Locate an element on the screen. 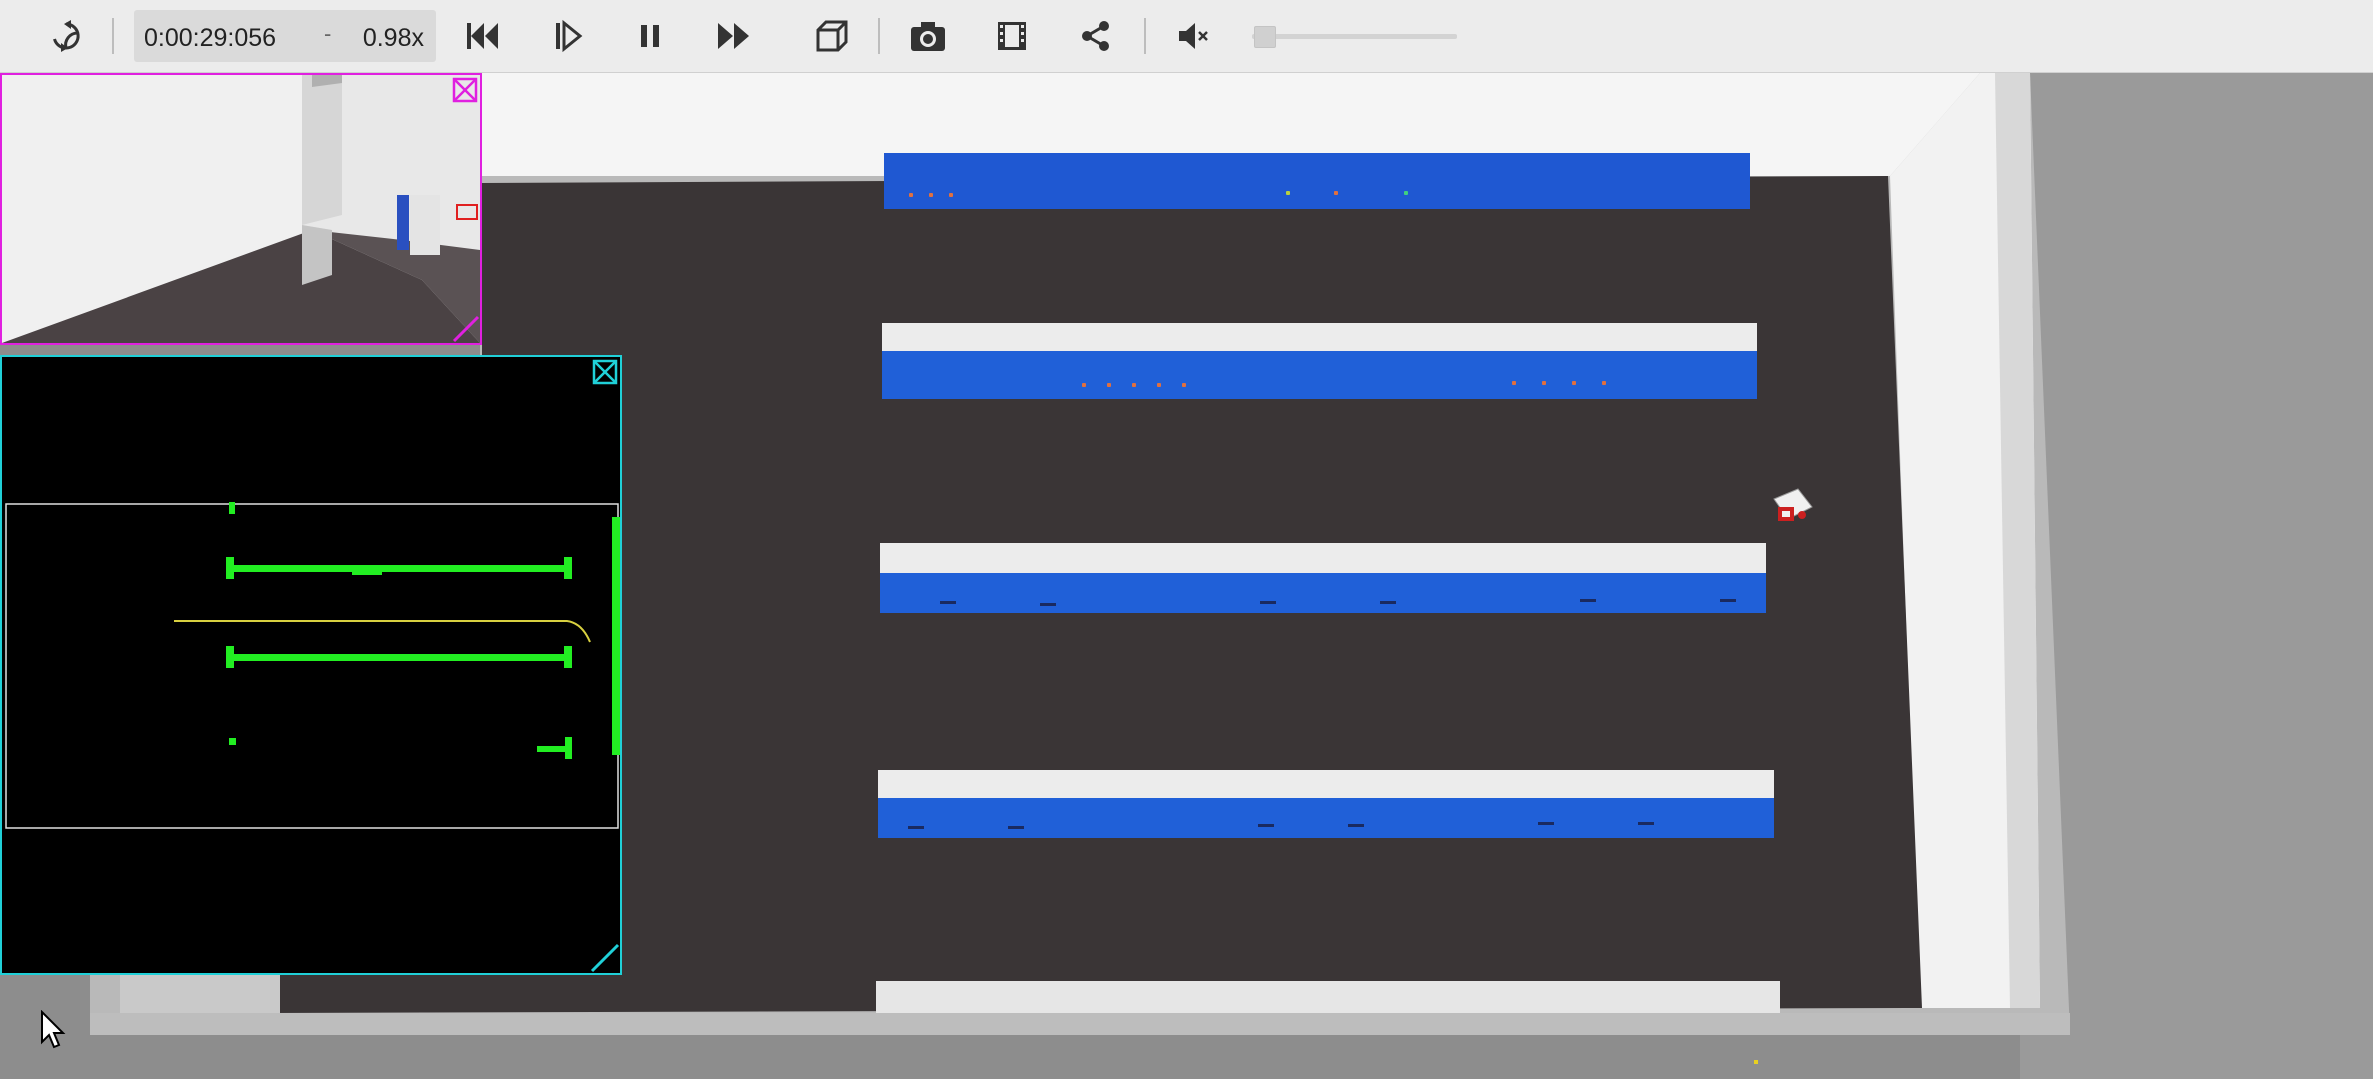  robot is located at coordinates (1792, 509).